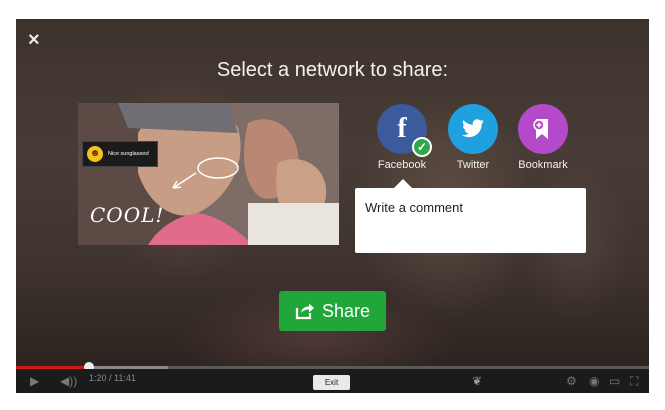 The width and height of the screenshot is (665, 410). What do you see at coordinates (594, 381) in the screenshot?
I see `hd-icon: ◉` at bounding box center [594, 381].